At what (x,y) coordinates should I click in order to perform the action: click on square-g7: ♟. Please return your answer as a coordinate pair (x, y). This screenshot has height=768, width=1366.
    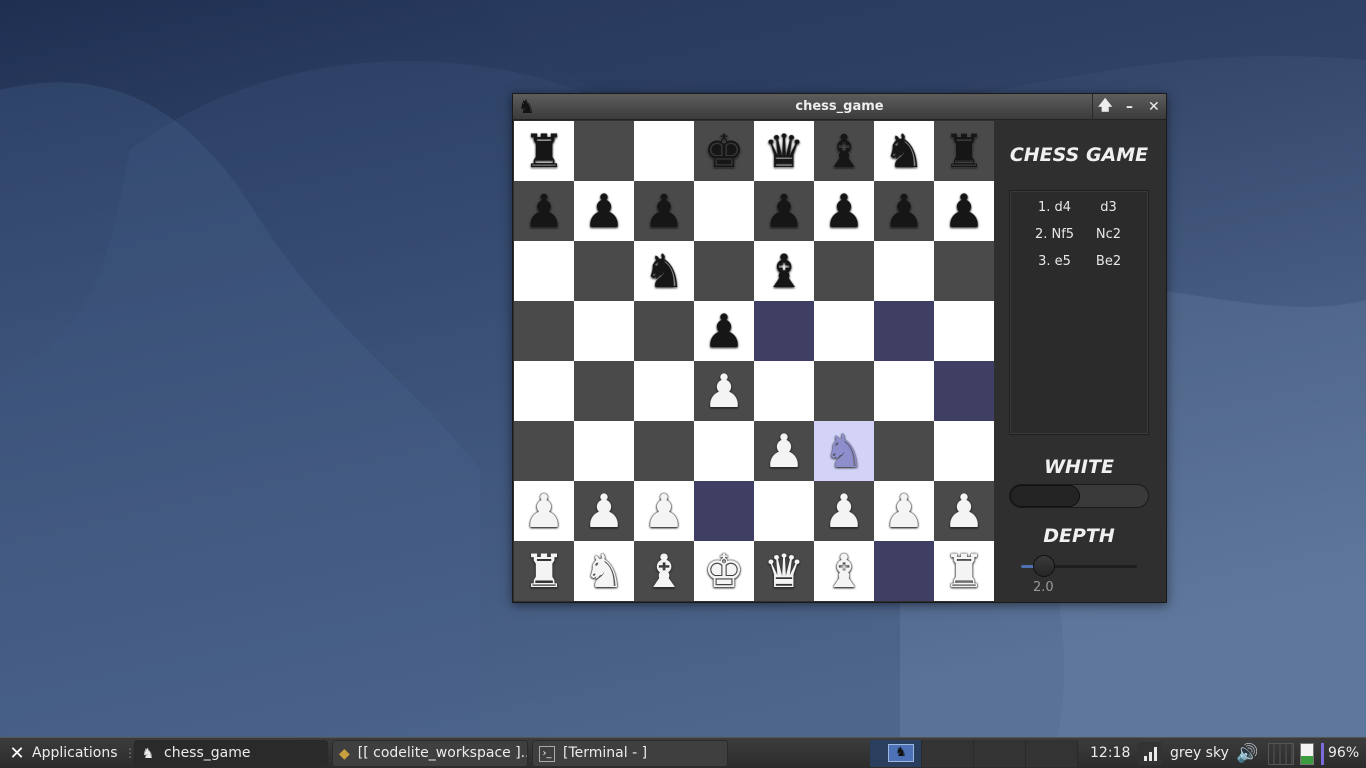
    Looking at the image, I should click on (904, 211).